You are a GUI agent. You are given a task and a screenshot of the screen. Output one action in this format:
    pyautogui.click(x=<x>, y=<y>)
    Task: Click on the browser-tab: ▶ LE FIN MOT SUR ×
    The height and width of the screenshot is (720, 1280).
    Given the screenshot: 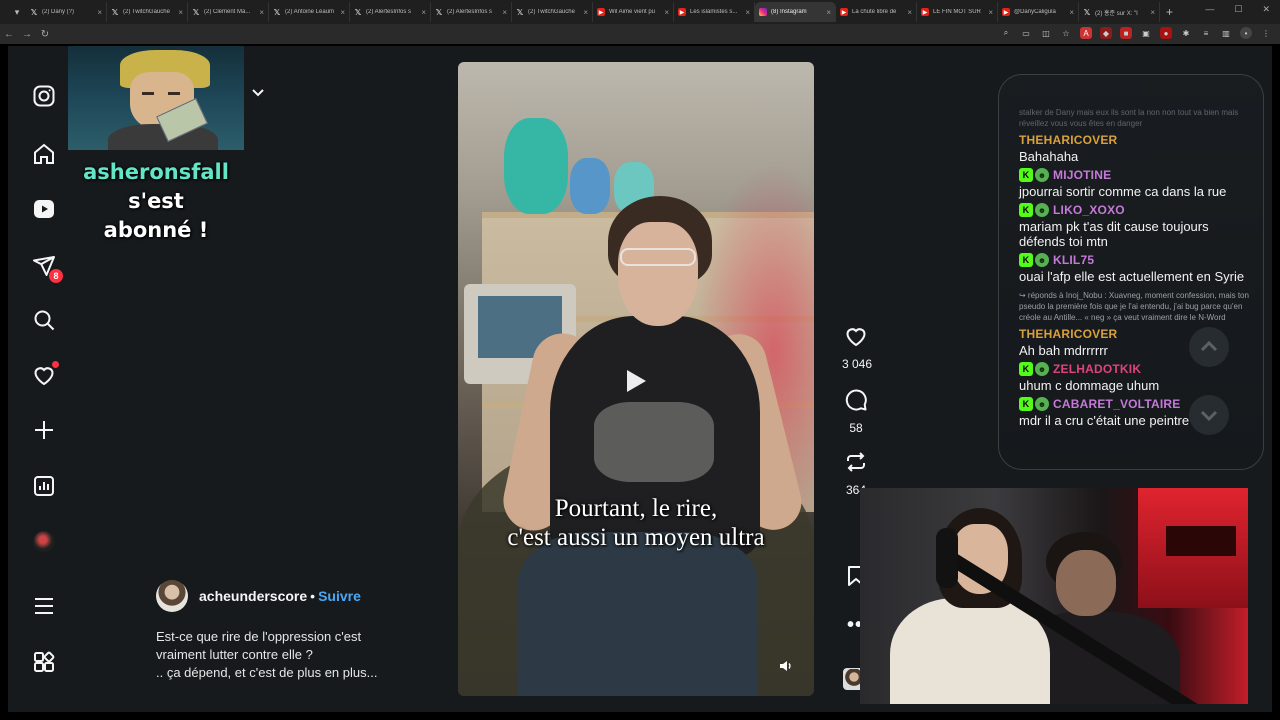 What is the action you would take?
    pyautogui.click(x=957, y=12)
    